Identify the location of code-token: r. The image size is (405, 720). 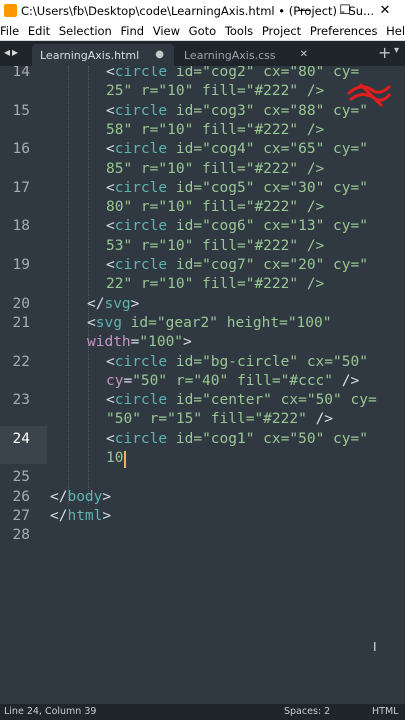
(176, 380).